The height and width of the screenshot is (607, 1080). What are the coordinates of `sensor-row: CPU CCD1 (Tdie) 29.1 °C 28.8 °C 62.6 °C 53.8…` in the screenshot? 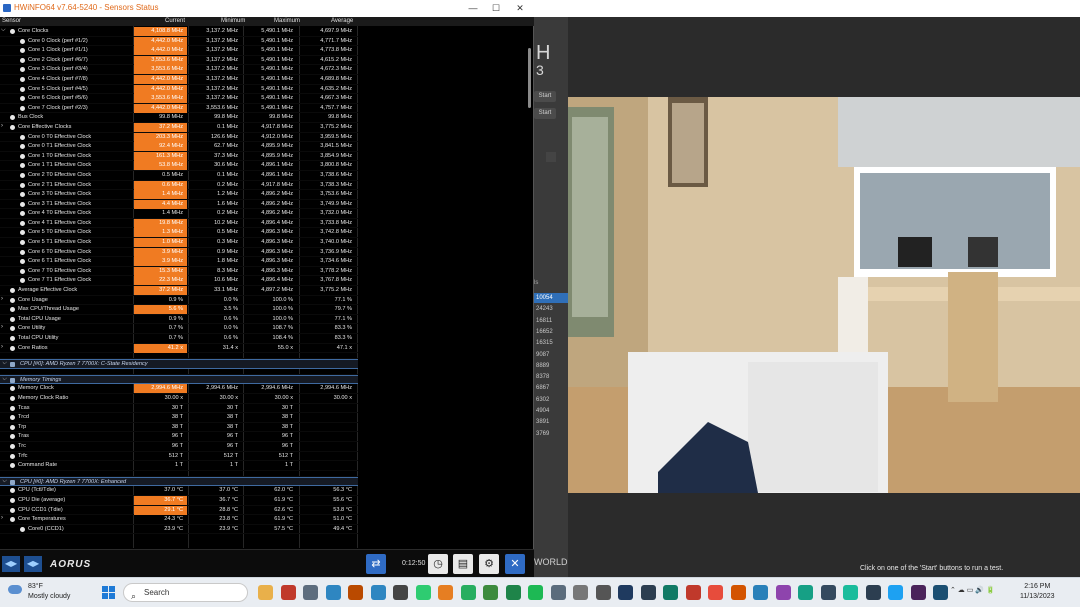 It's located at (179, 510).